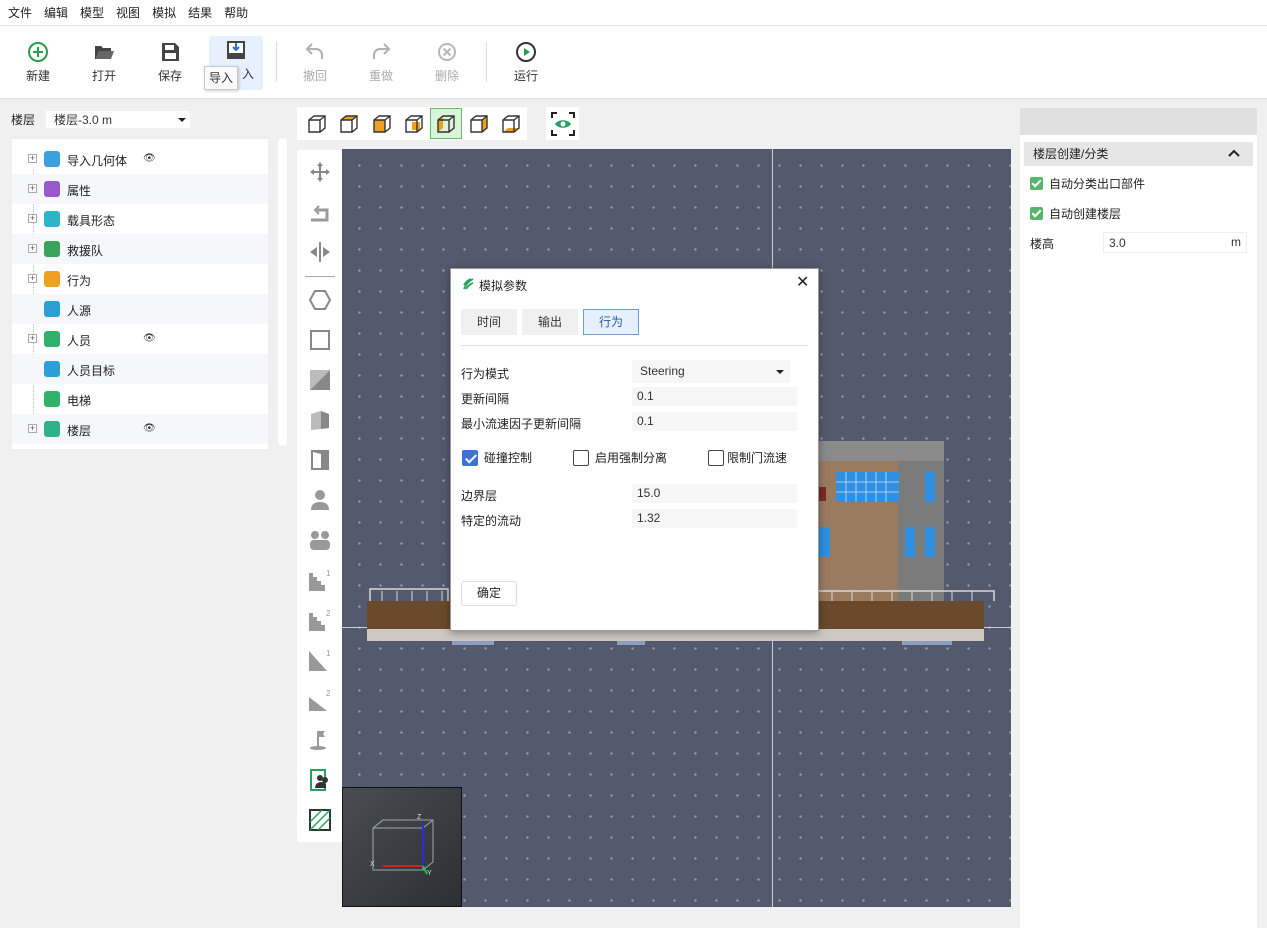 The width and height of the screenshot is (1267, 928). I want to click on behavior-mode-value: Steering, so click(662, 371).